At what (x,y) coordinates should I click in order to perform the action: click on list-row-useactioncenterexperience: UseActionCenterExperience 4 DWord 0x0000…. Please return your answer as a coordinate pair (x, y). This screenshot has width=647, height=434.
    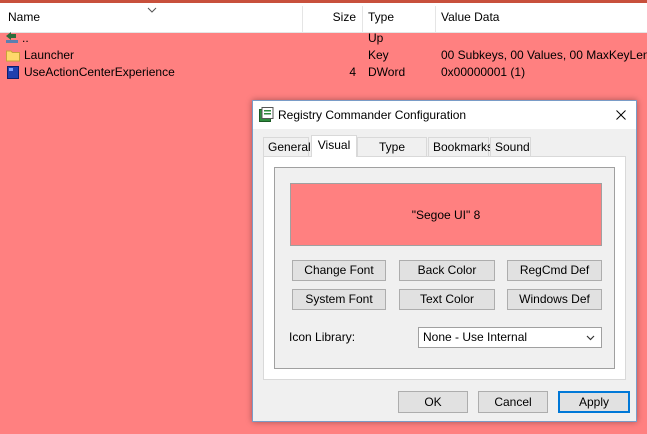
    Looking at the image, I should click on (323, 72).